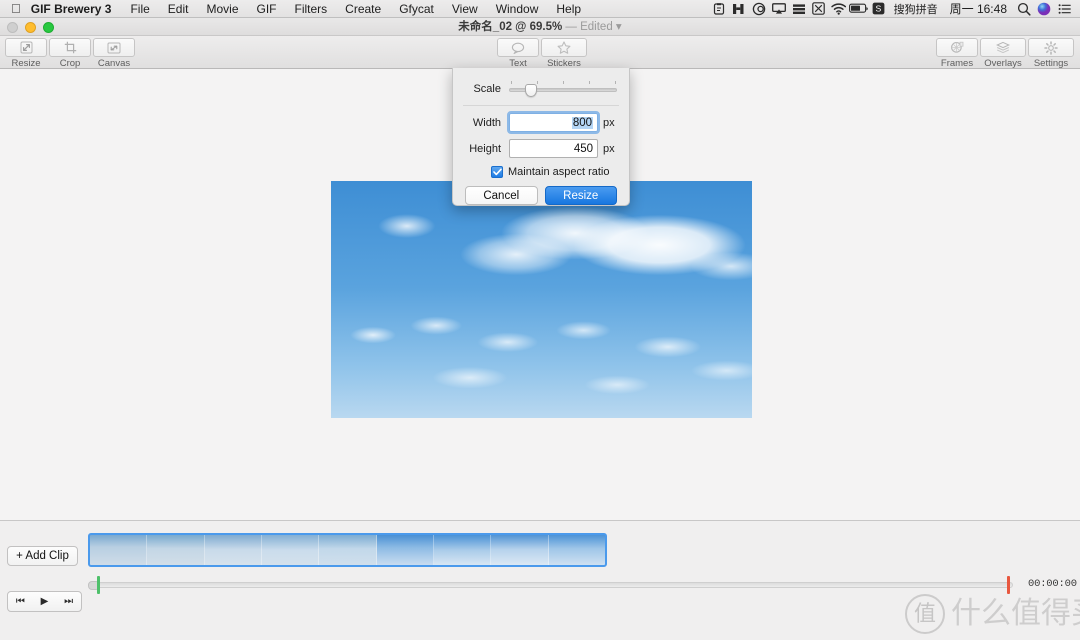 This screenshot has height=640, width=1080. What do you see at coordinates (759, 9) in the screenshot?
I see `creative-cloud-icon` at bounding box center [759, 9].